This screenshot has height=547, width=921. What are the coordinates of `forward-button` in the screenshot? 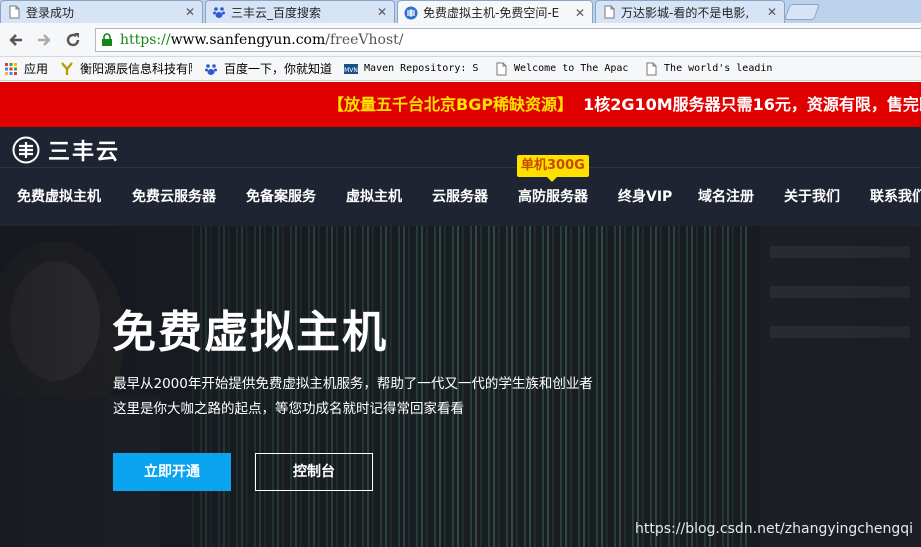 It's located at (44, 40).